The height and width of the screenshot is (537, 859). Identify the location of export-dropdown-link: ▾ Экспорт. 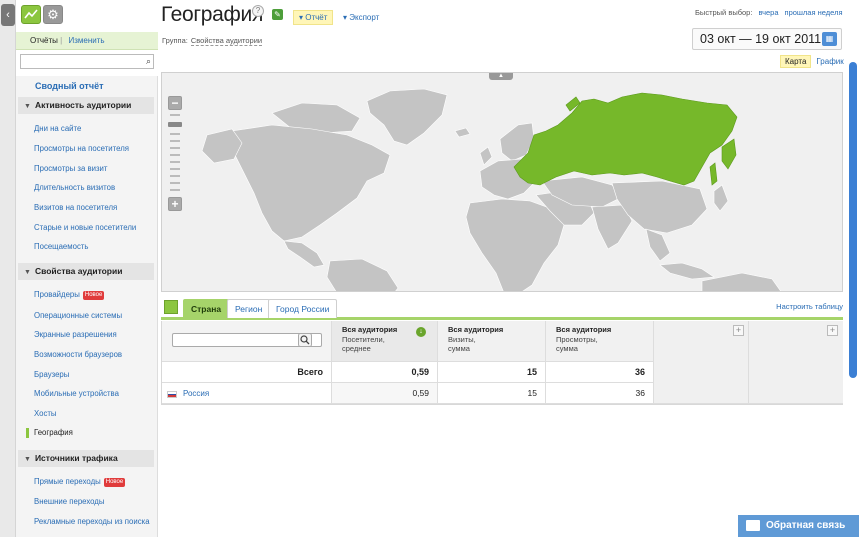
(361, 17).